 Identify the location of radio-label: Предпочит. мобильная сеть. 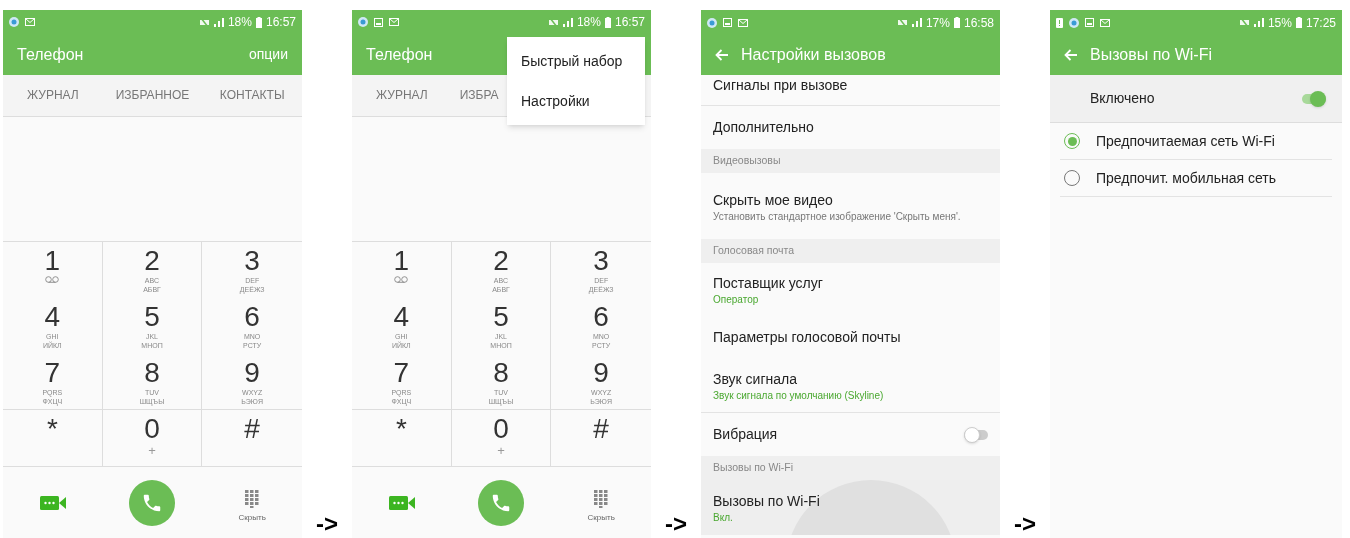
(1186, 178).